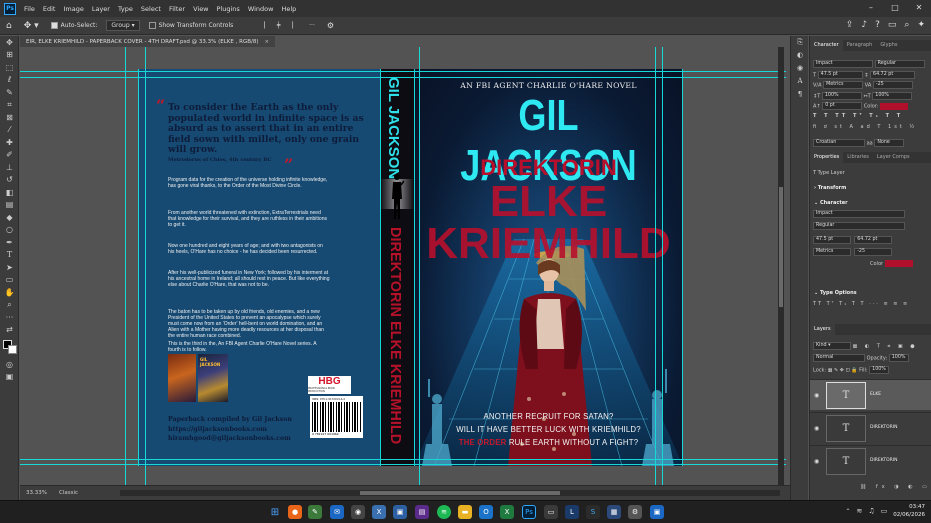 Image resolution: width=931 pixels, height=523 pixels. I want to click on layer-actions: ⛓ fx ◑ ◐ ▭ ⊞ 🗑, so click(895, 487).